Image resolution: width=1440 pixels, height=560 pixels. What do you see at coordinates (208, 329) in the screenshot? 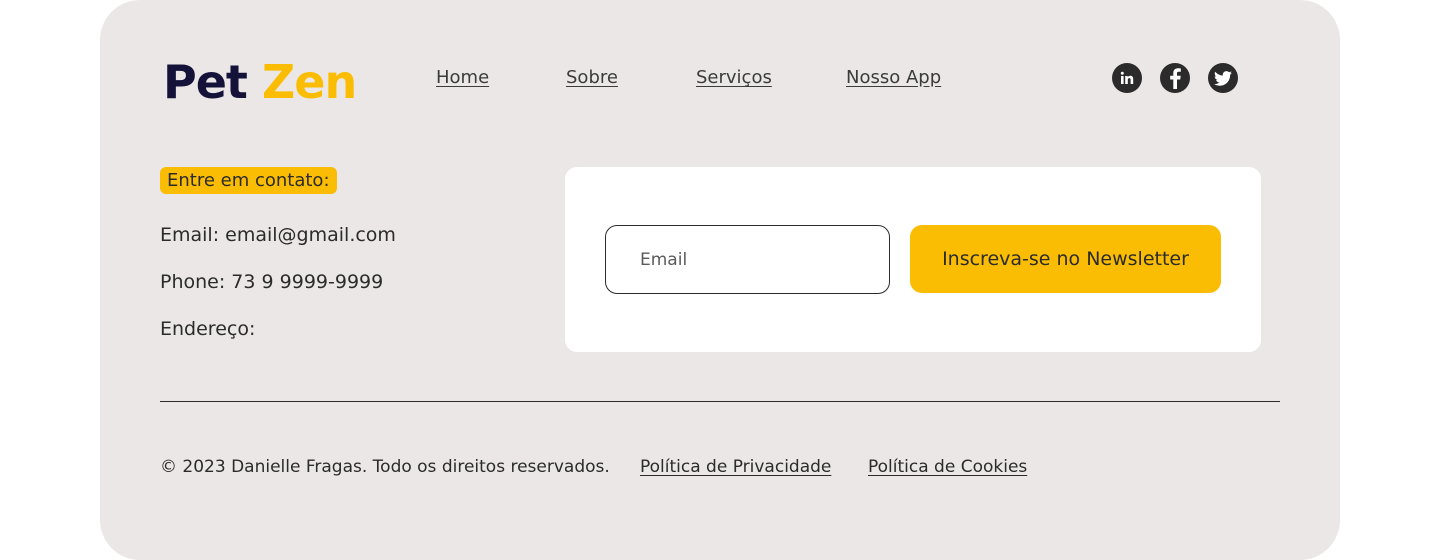
I see `contact-address: Endereço:` at bounding box center [208, 329].